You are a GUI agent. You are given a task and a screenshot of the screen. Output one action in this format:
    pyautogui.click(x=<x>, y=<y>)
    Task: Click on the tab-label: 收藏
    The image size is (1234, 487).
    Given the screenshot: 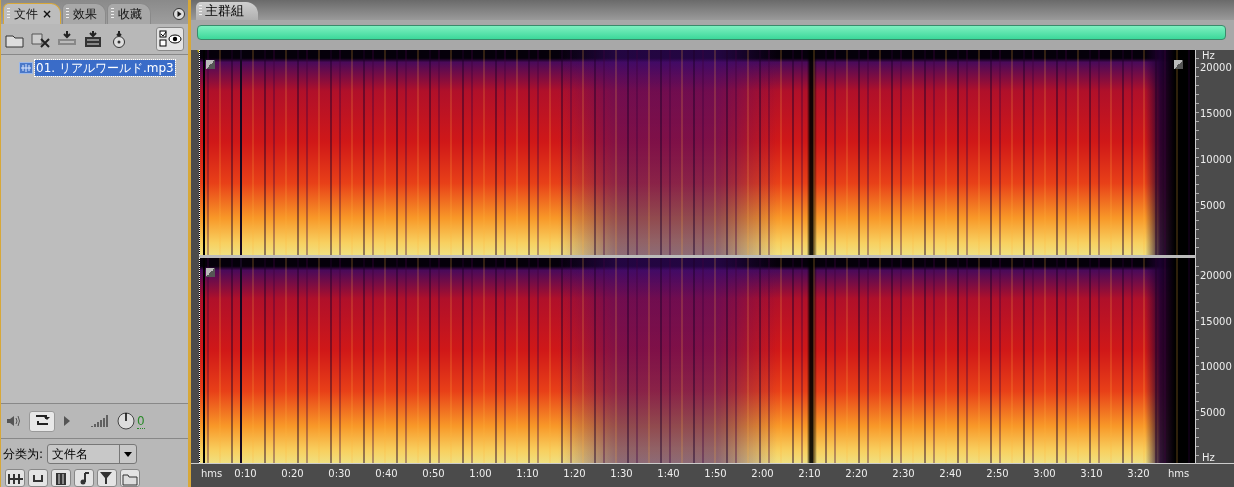 What is the action you would take?
    pyautogui.click(x=130, y=14)
    